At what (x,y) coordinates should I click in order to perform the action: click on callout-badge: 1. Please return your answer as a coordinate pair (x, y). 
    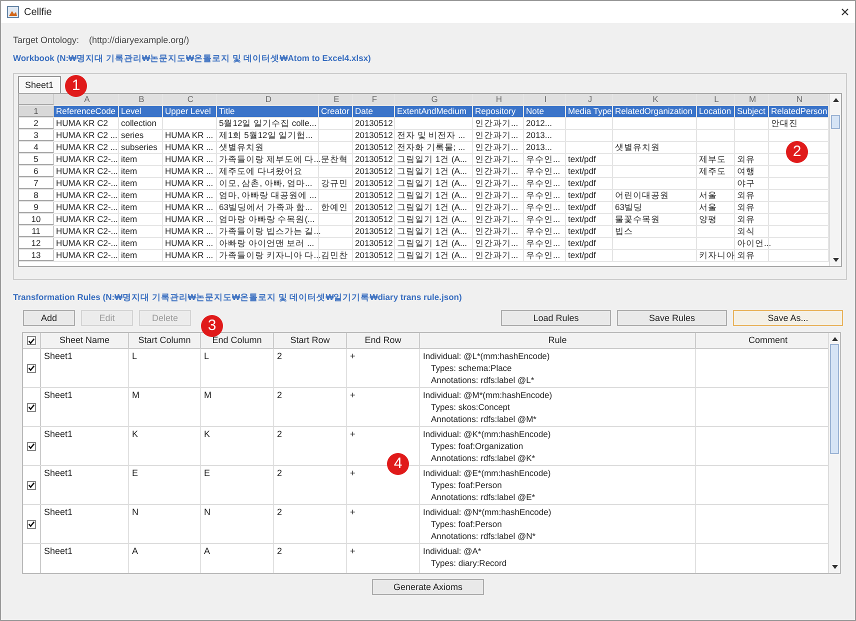
    Looking at the image, I should click on (76, 86).